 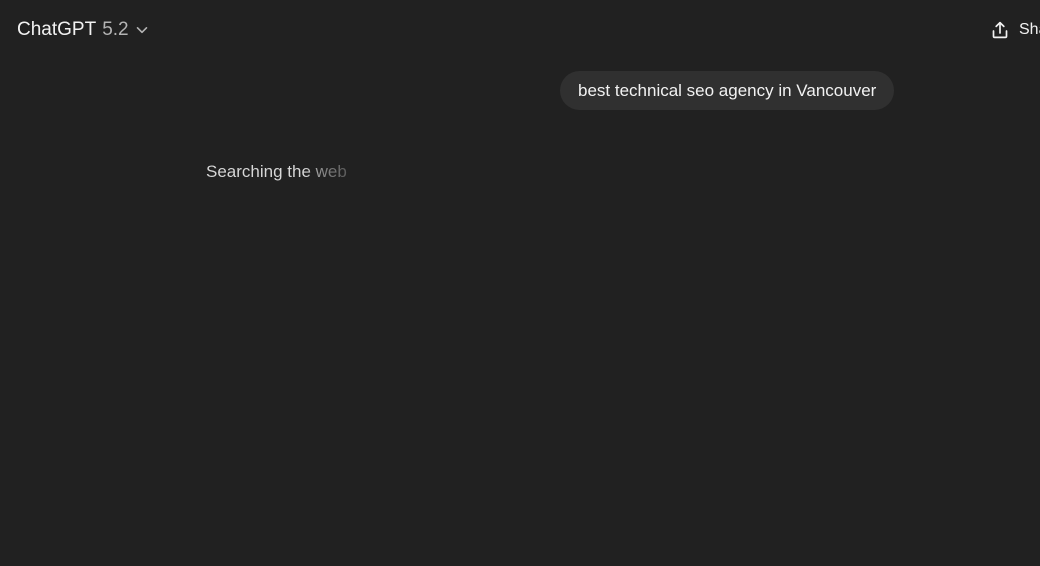 I want to click on model-name: ChatGPT, so click(x=57, y=29).